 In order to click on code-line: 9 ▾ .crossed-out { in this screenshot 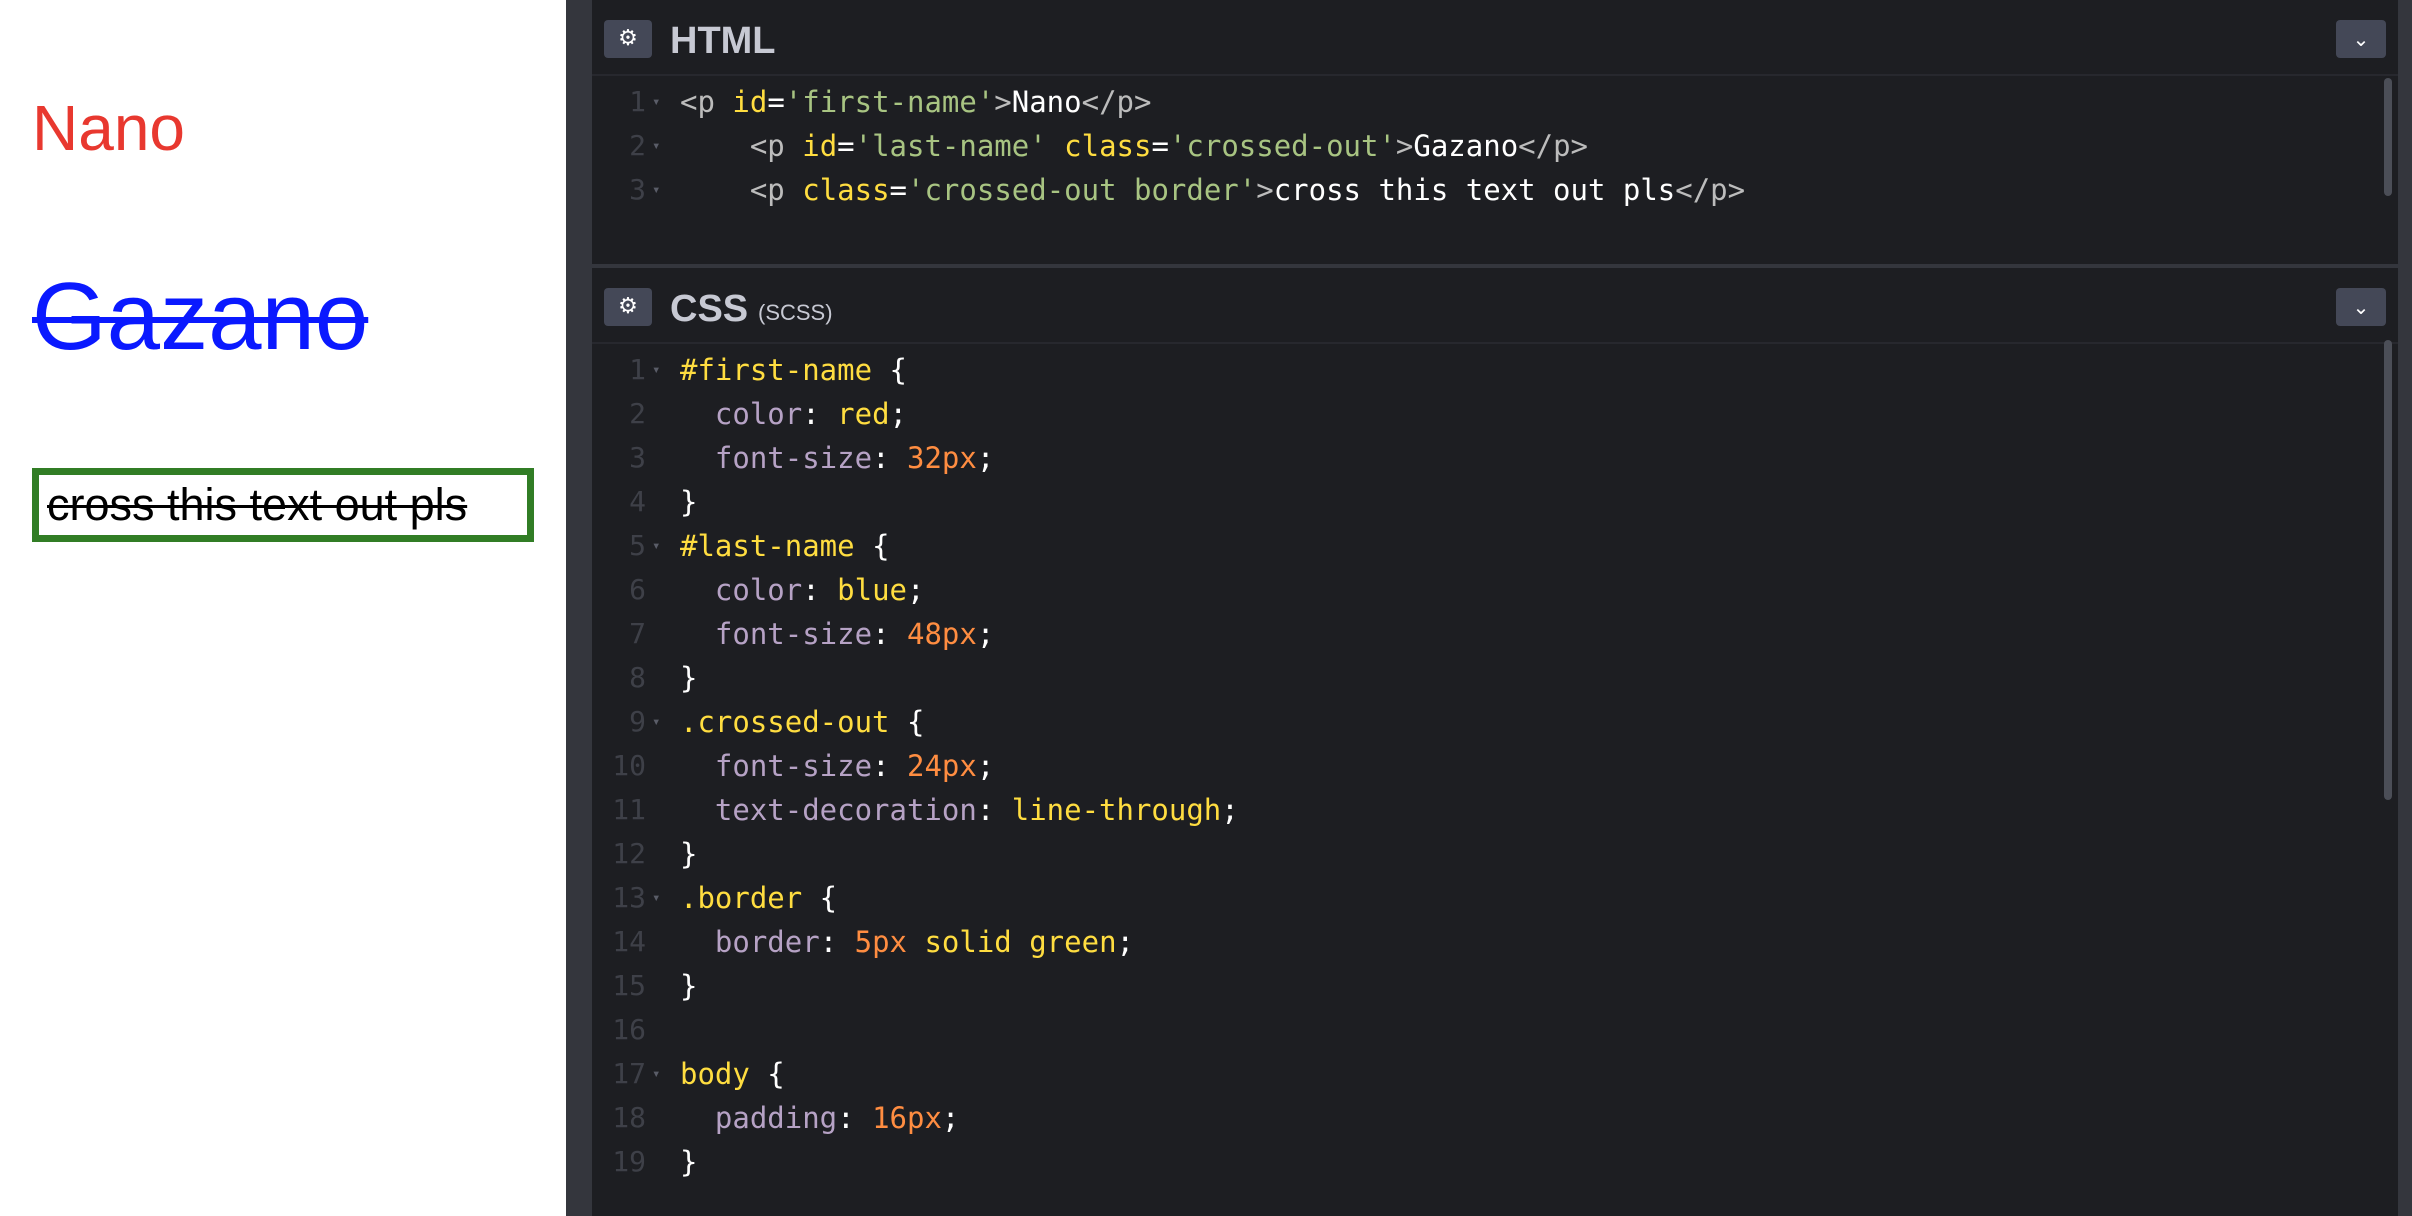, I will do `click(1495, 722)`.